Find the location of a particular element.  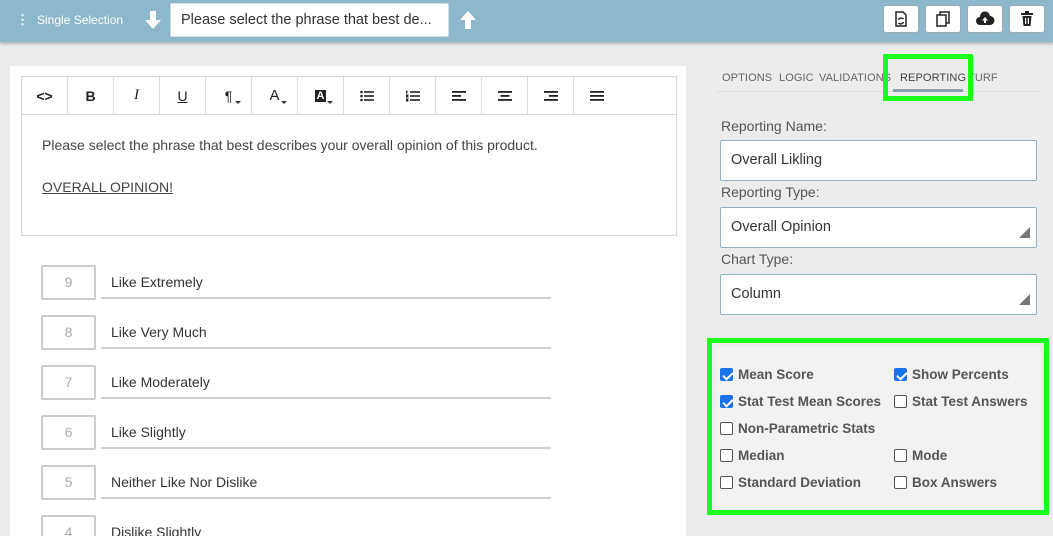

settings-tabs: OPTIONS LOGIC VALIDATIONS TURF REPORTING is located at coordinates (878, 76).